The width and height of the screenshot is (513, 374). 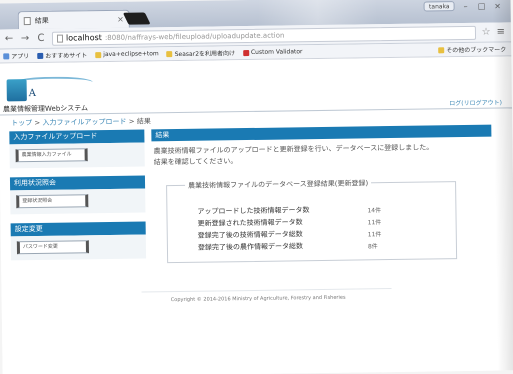 I want to click on password-change-button: パスワード変更, so click(x=53, y=247).